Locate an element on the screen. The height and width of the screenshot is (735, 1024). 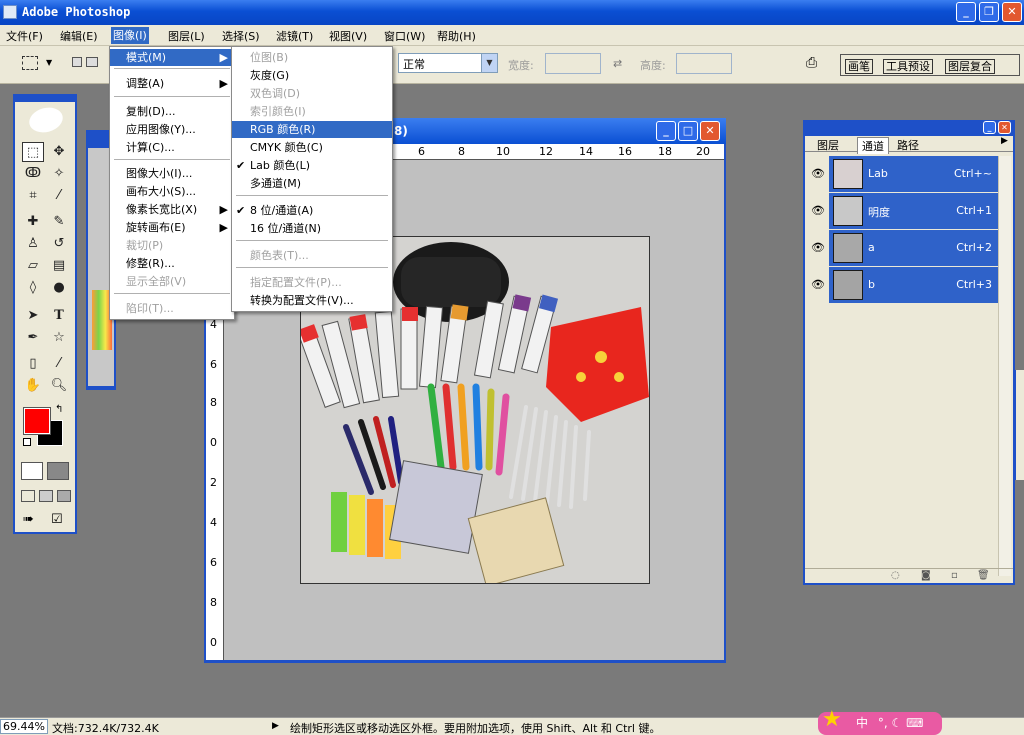
shape-tool-icon: ☆ is located at coordinates (59, 338).